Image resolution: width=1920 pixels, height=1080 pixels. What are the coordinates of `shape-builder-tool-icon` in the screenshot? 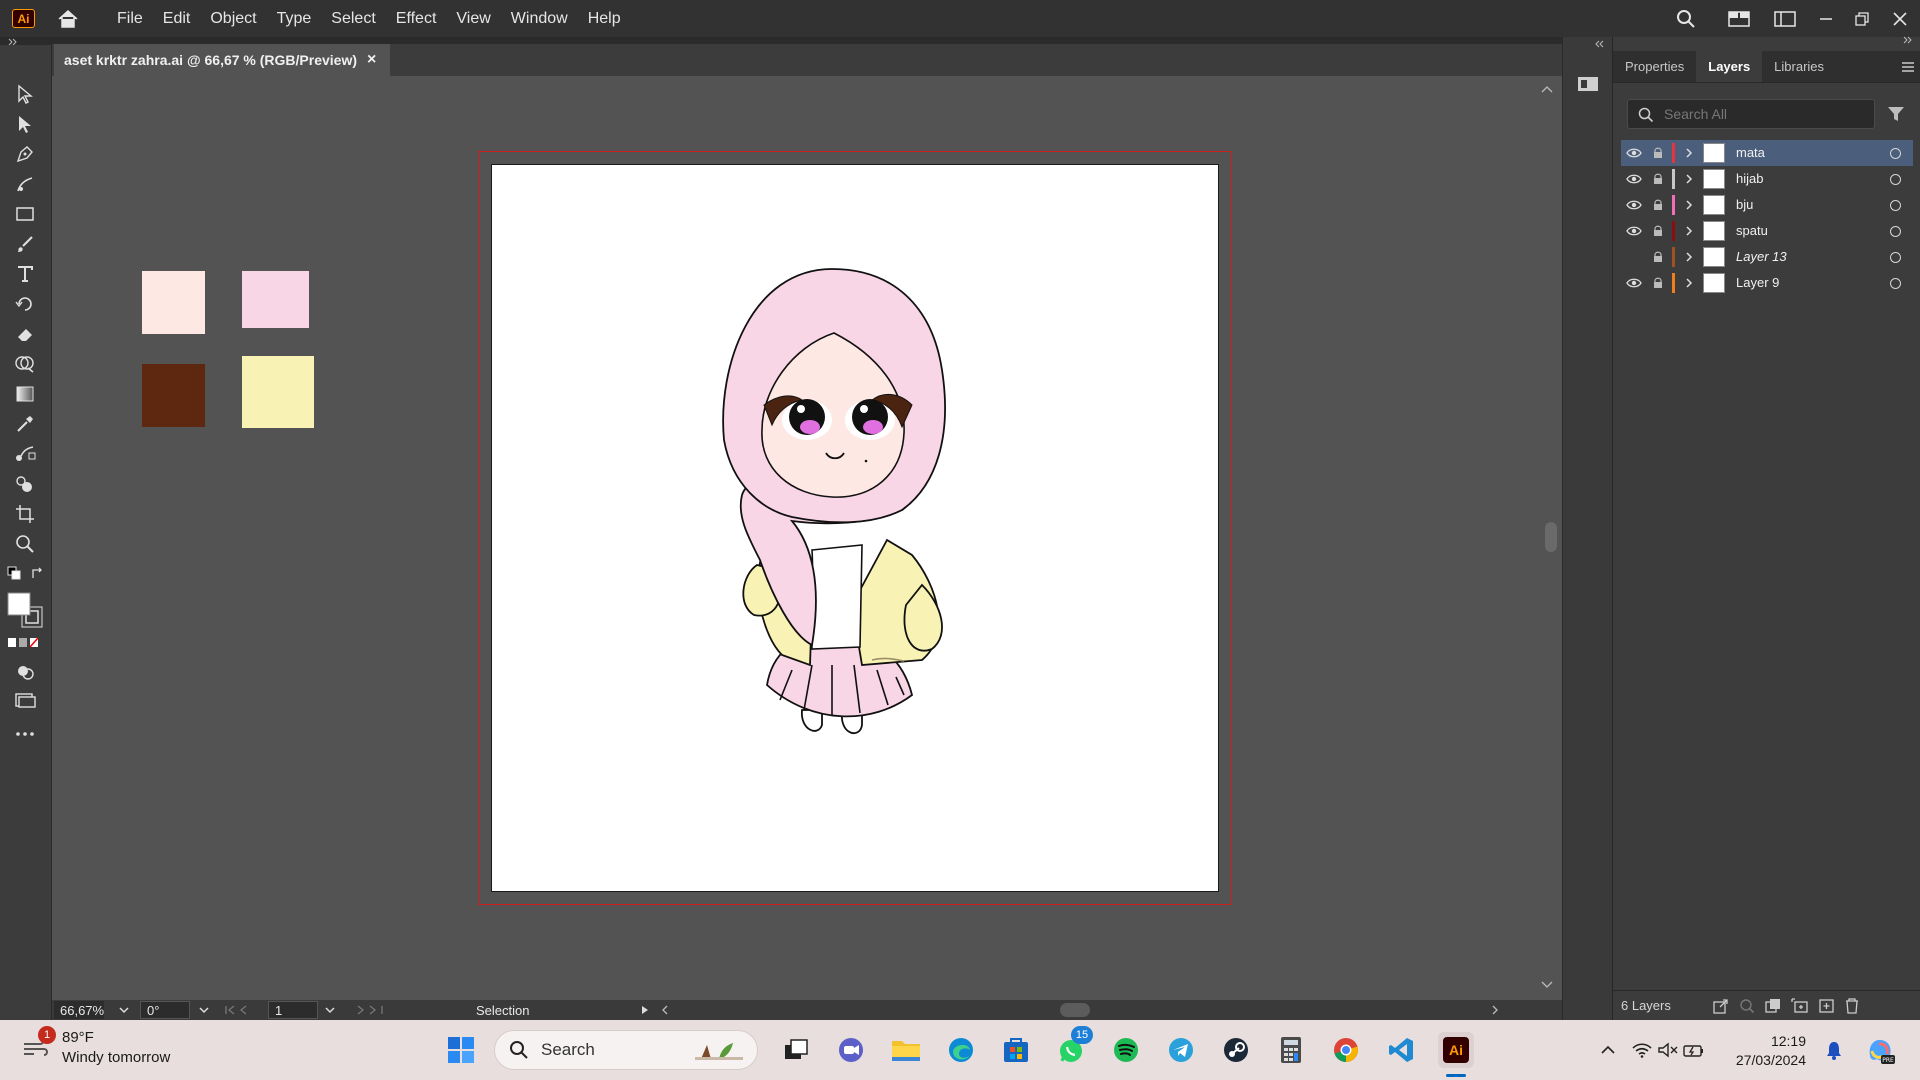 It's located at (25, 364).